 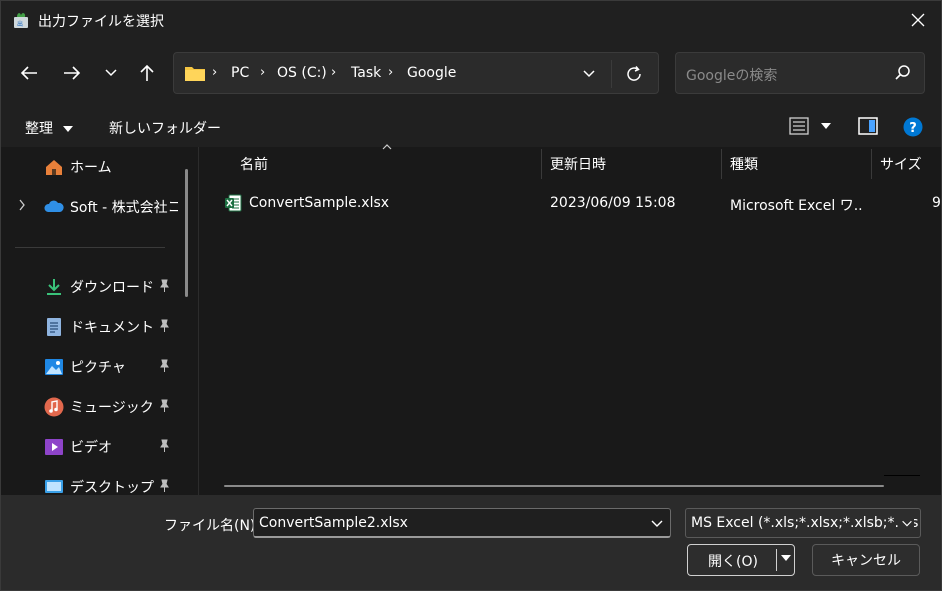 What do you see at coordinates (195, 74) in the screenshot?
I see `folder-icon` at bounding box center [195, 74].